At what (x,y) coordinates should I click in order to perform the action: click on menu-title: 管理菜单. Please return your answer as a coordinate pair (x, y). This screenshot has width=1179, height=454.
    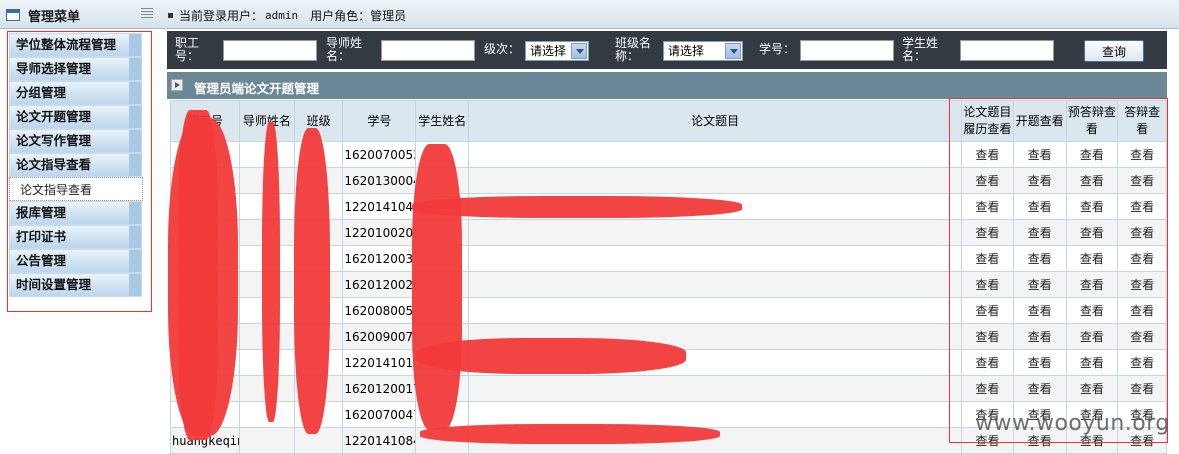
    Looking at the image, I should click on (43, 15).